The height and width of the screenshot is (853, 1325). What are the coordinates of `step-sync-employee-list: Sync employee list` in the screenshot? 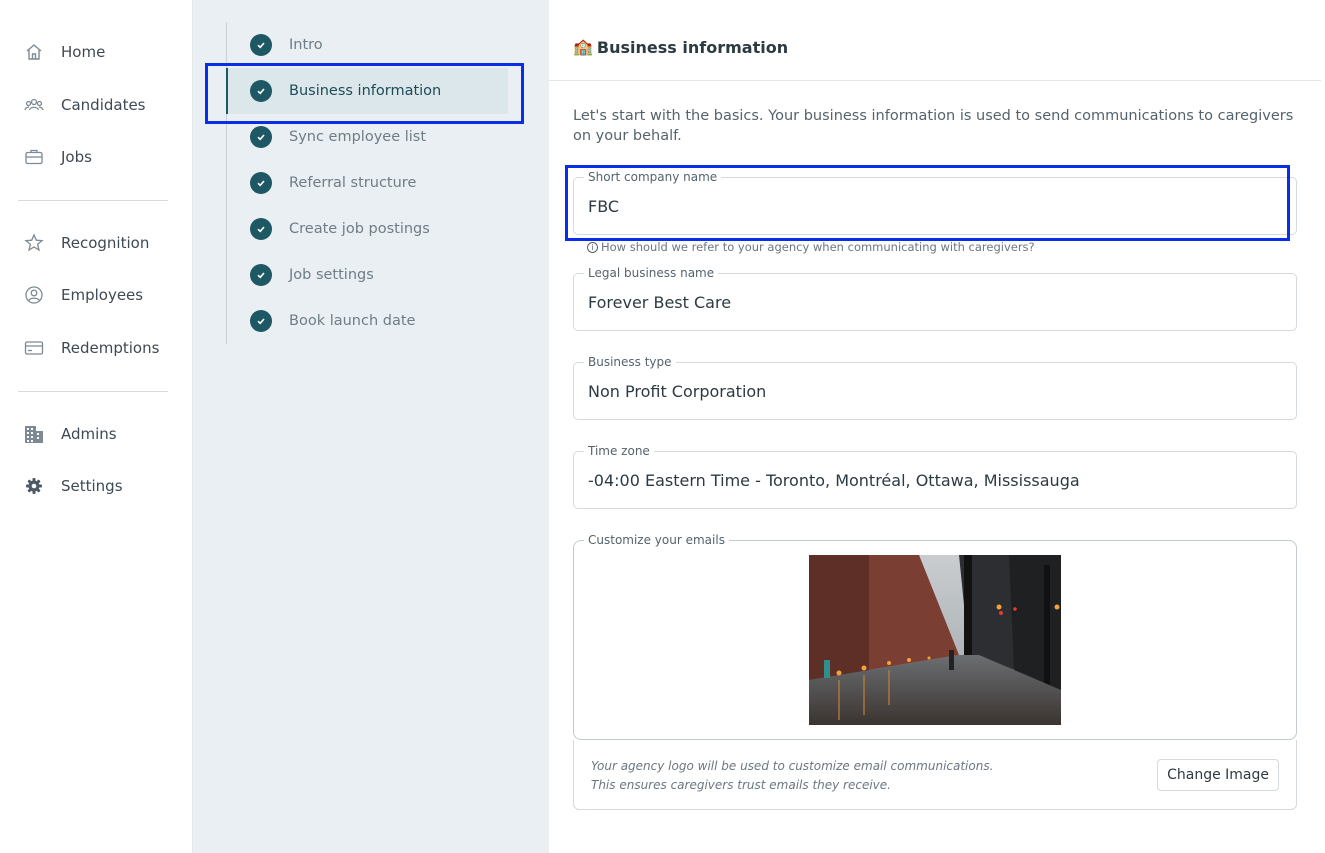 It's located at (367, 137).